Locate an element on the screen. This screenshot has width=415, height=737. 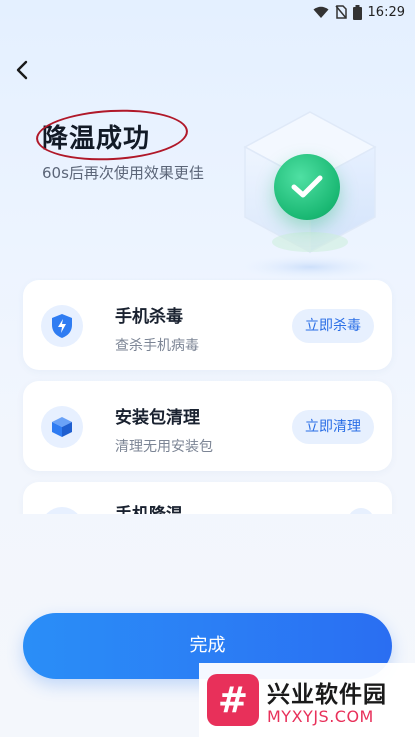
watermark-title: 兴业软件园 is located at coordinates (327, 695).